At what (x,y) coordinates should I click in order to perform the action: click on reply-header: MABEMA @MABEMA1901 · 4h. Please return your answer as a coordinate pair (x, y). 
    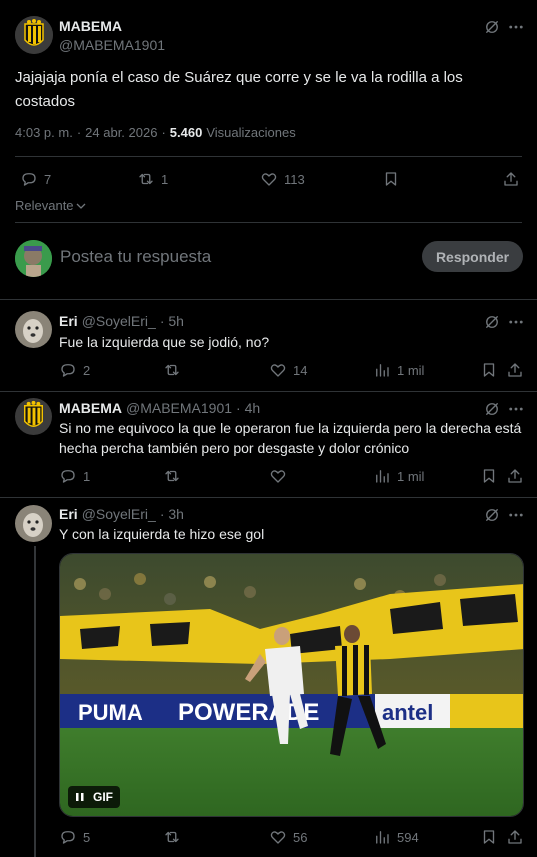
    Looking at the image, I should click on (159, 408).